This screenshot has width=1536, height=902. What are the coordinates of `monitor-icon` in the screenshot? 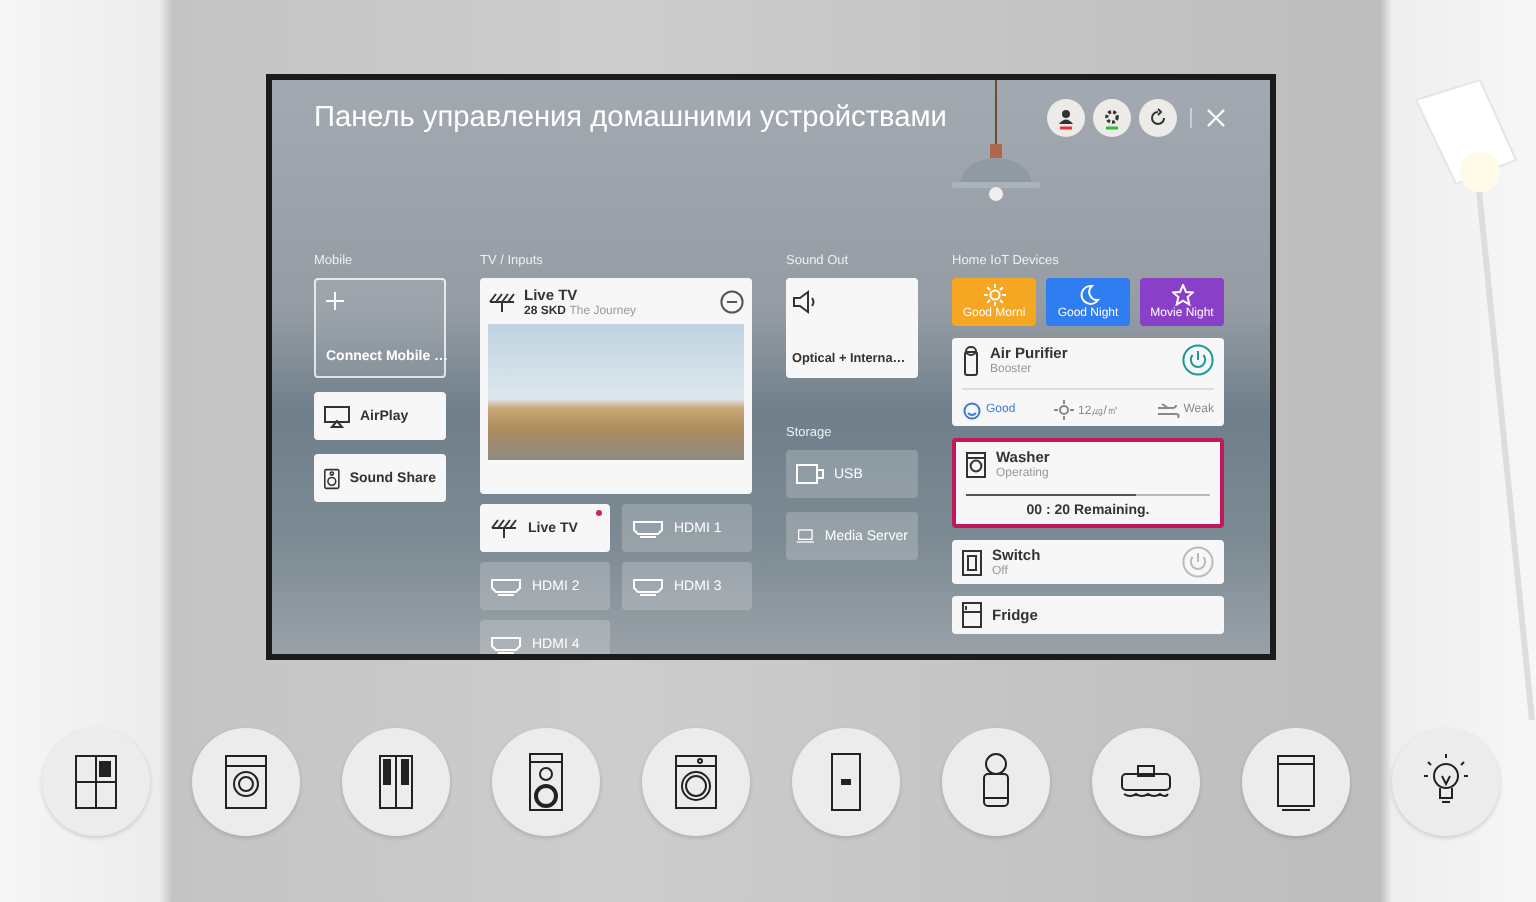 It's located at (337, 416).